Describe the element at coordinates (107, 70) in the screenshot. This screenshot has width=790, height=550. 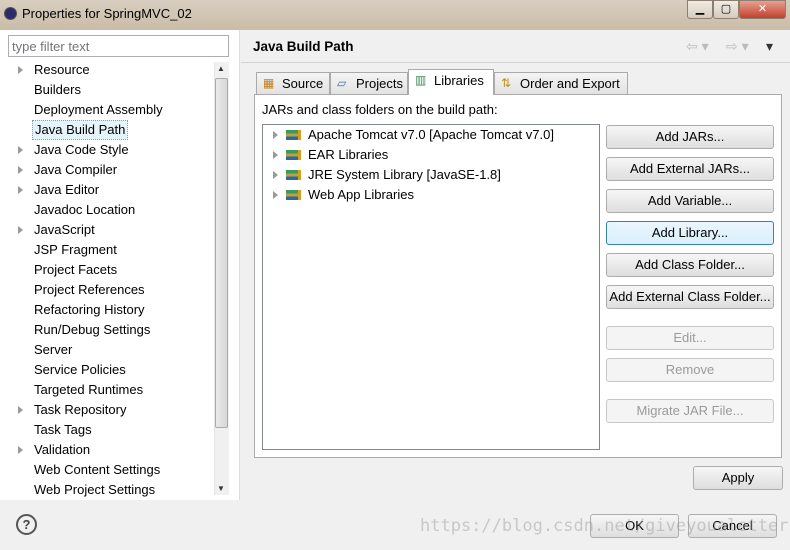
I see `sidebar-item: Resource` at that location.